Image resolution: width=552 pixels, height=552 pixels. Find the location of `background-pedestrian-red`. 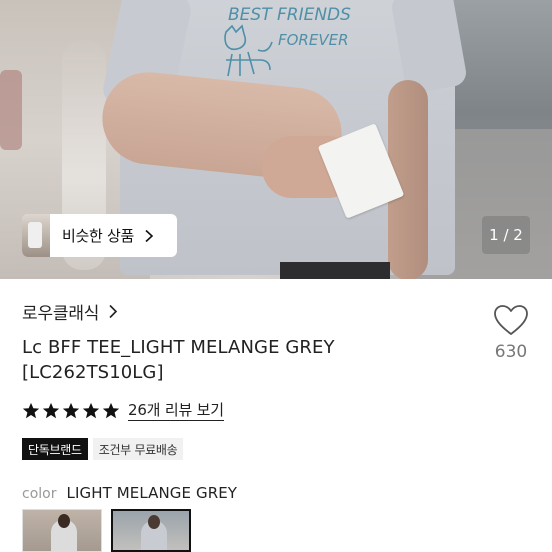

background-pedestrian-red is located at coordinates (11, 110).